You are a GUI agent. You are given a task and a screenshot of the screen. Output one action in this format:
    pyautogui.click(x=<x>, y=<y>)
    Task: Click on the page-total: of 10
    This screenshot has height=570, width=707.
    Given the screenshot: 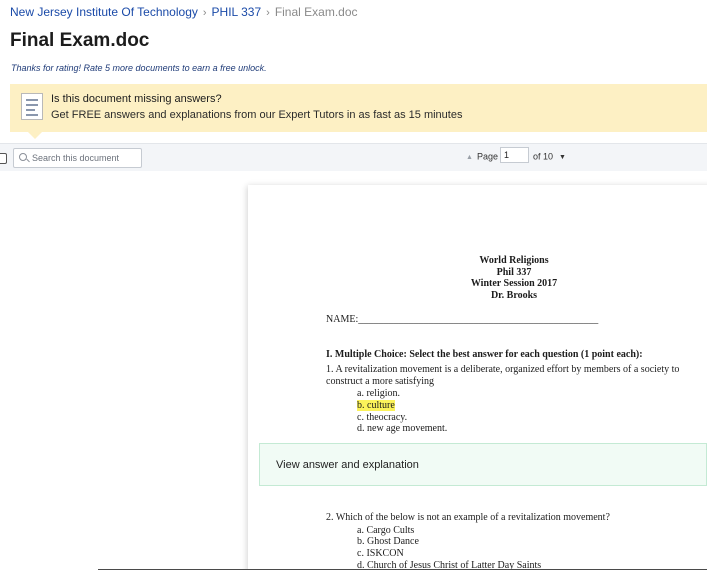 What is the action you would take?
    pyautogui.click(x=542, y=156)
    